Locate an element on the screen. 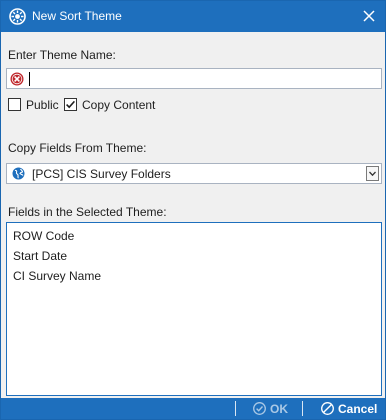 This screenshot has height=420, width=386. checkmark-icon is located at coordinates (70, 104).